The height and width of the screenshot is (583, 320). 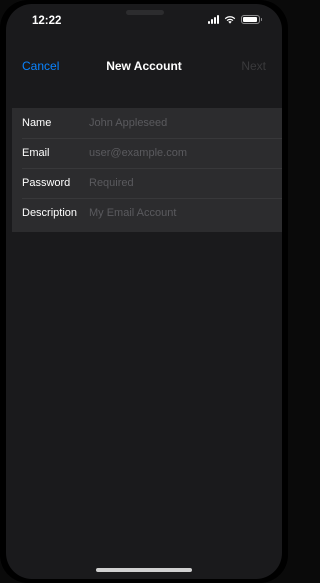 I want to click on battery-icon, so click(x=251, y=19).